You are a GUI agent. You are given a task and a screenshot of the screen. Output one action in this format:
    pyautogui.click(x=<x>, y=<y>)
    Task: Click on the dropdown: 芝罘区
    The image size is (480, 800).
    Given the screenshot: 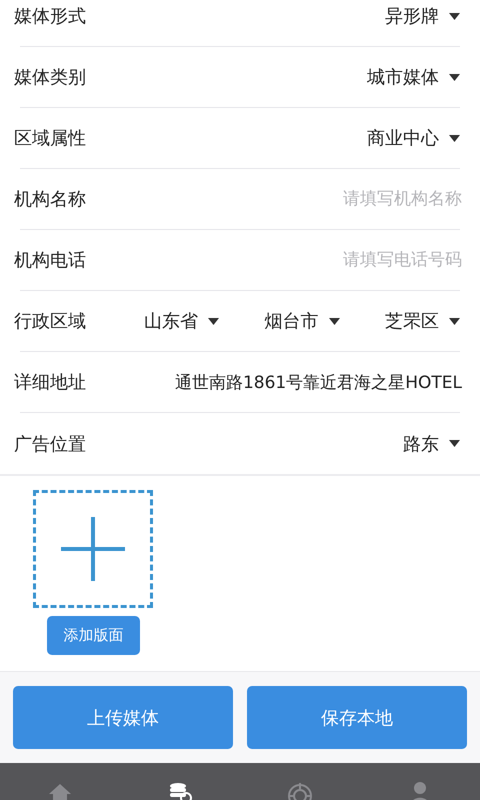 What is the action you would take?
    pyautogui.click(x=422, y=321)
    